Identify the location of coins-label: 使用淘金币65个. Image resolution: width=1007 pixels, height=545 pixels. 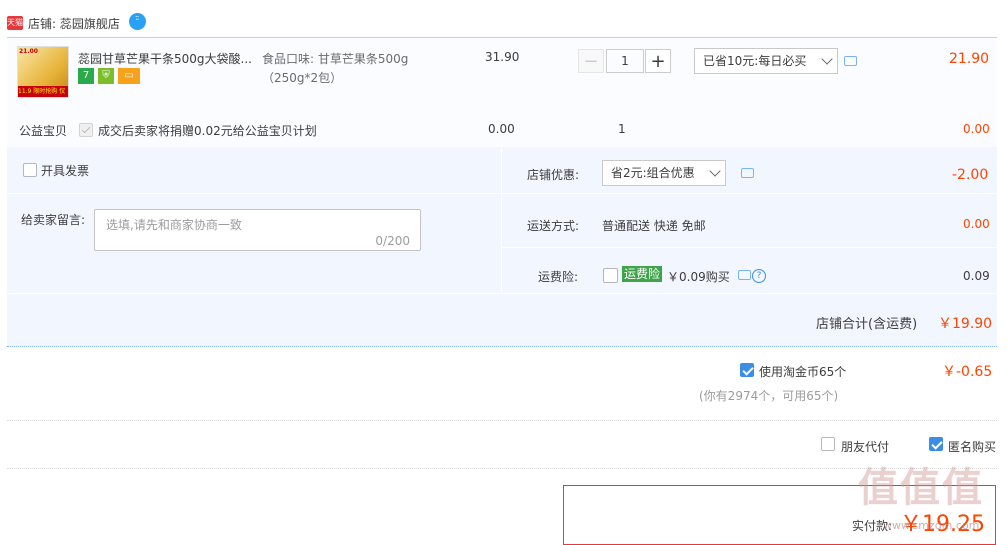
(802, 371).